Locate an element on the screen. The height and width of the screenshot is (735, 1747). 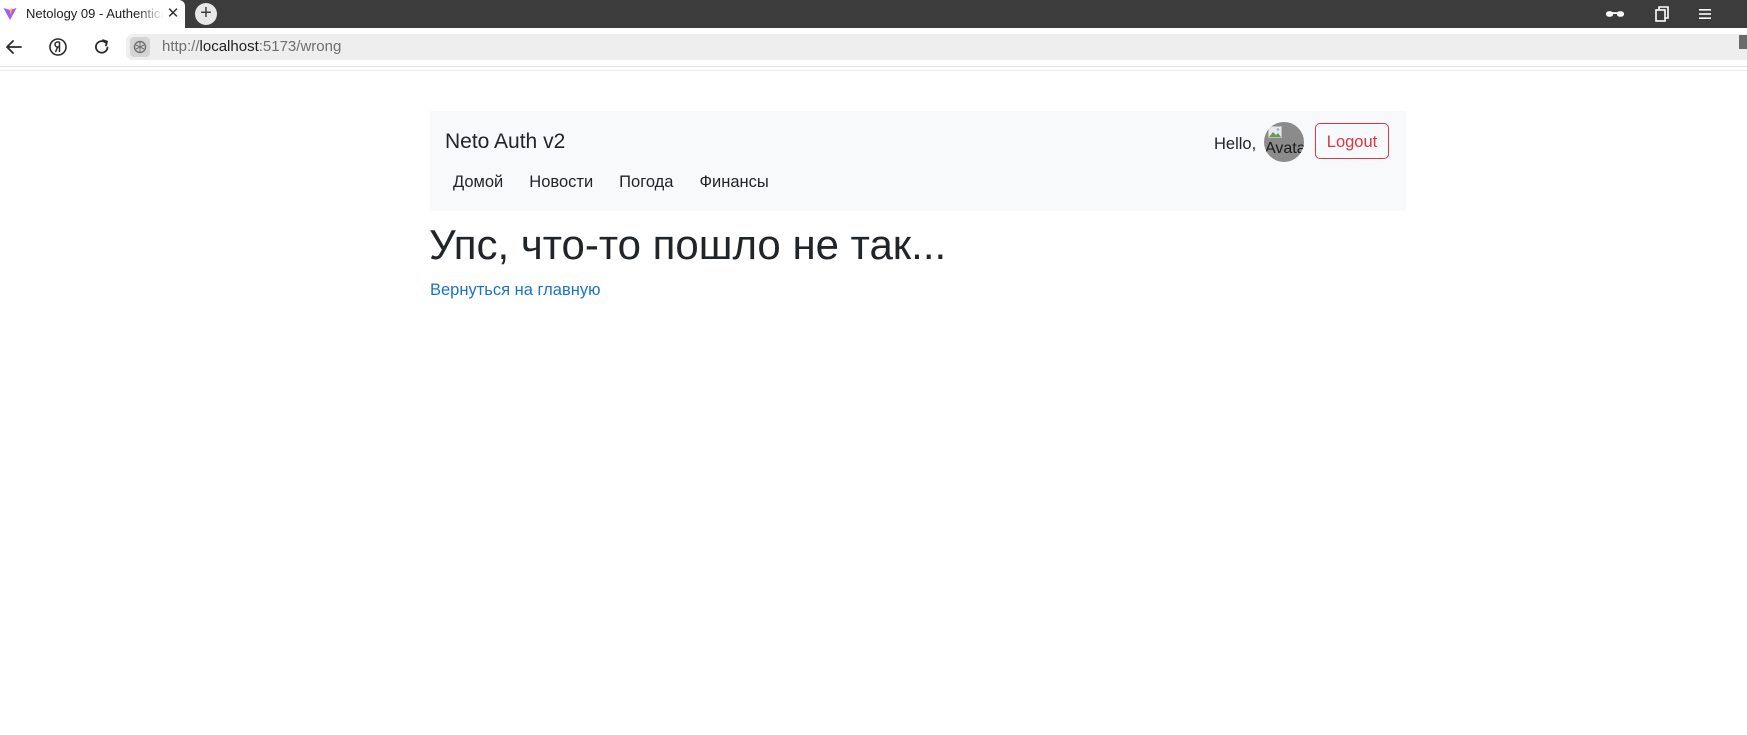
reader-mode-icon is located at coordinates (1615, 14).